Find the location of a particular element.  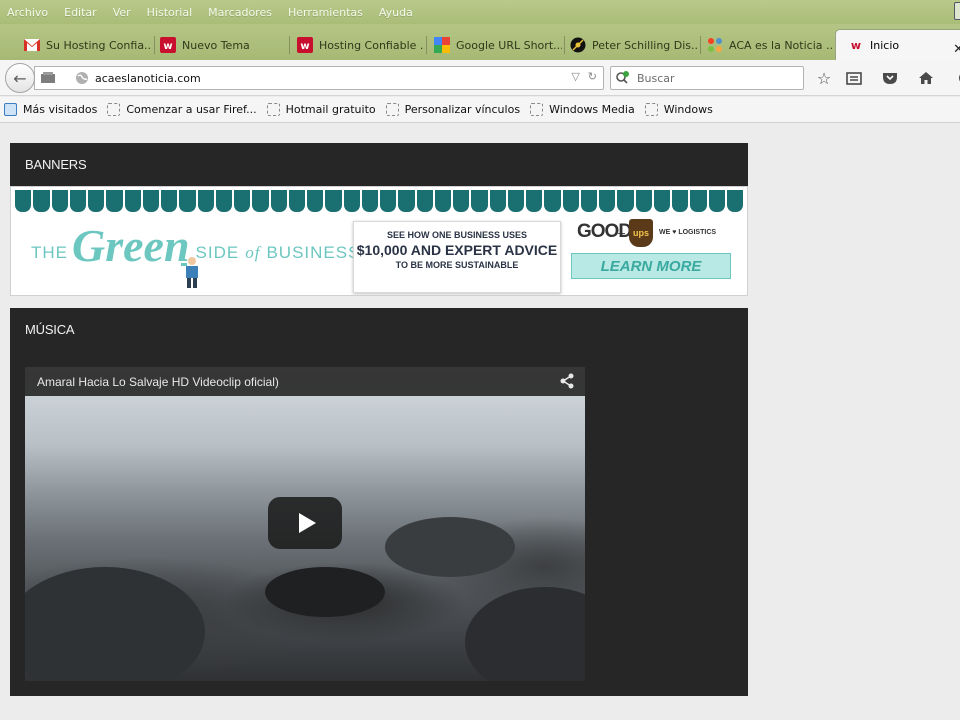

menu-marcadores: Marcadores is located at coordinates (240, 12).